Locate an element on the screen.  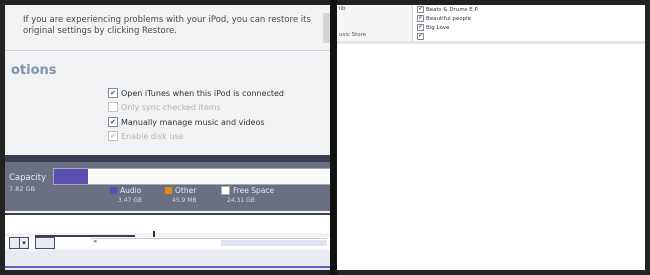
legend-other: Other is located at coordinates (180, 190).